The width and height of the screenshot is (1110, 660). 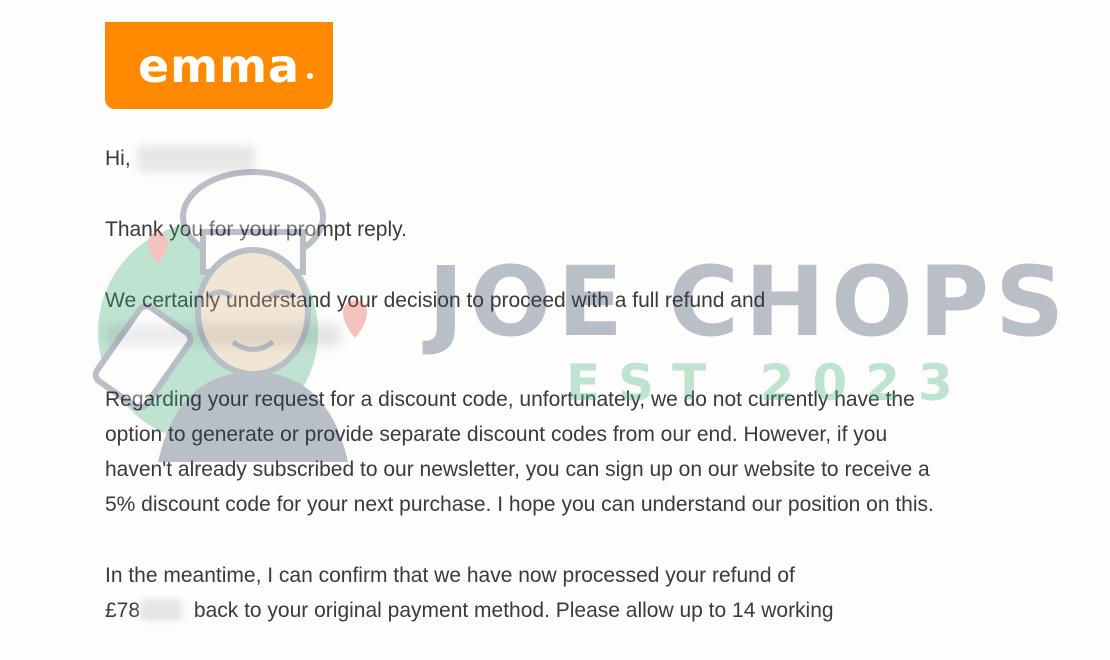 I want to click on logo-dot, so click(x=310, y=76).